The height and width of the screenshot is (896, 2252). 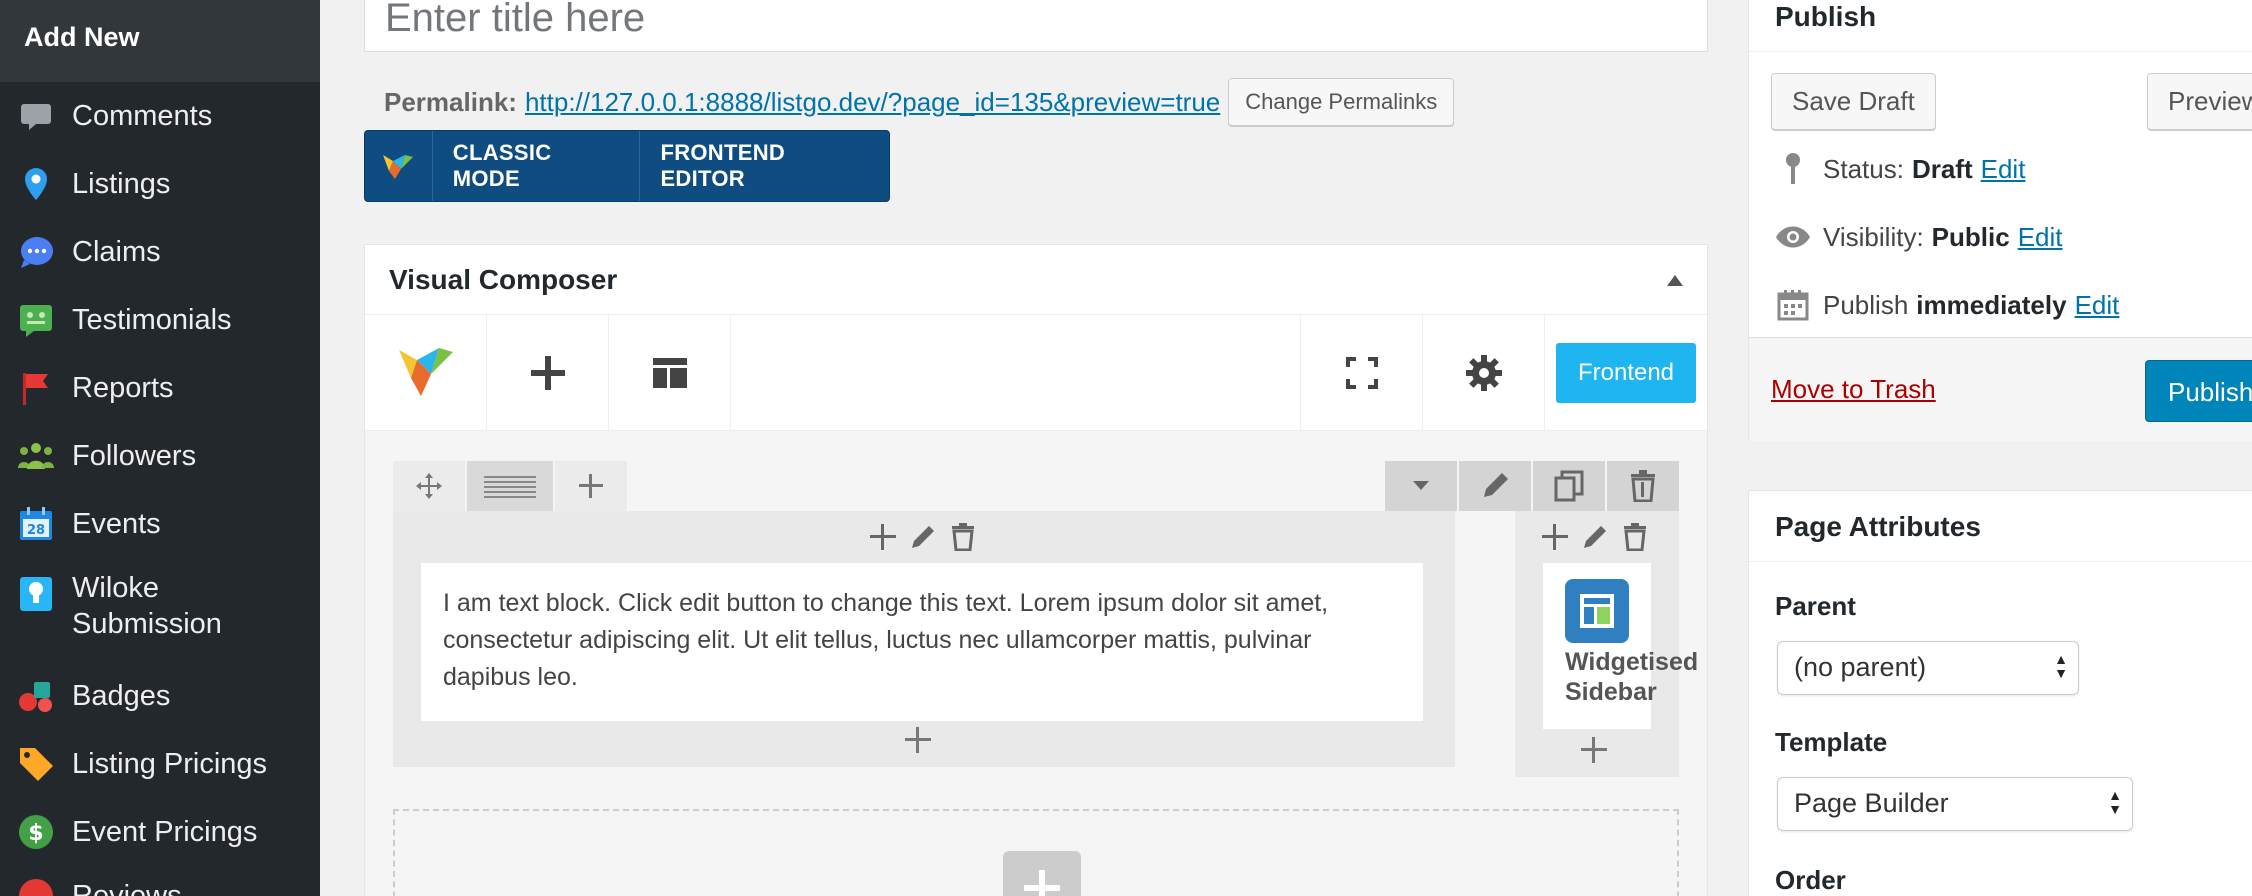 I want to click on row-delete-button, so click(x=1643, y=486).